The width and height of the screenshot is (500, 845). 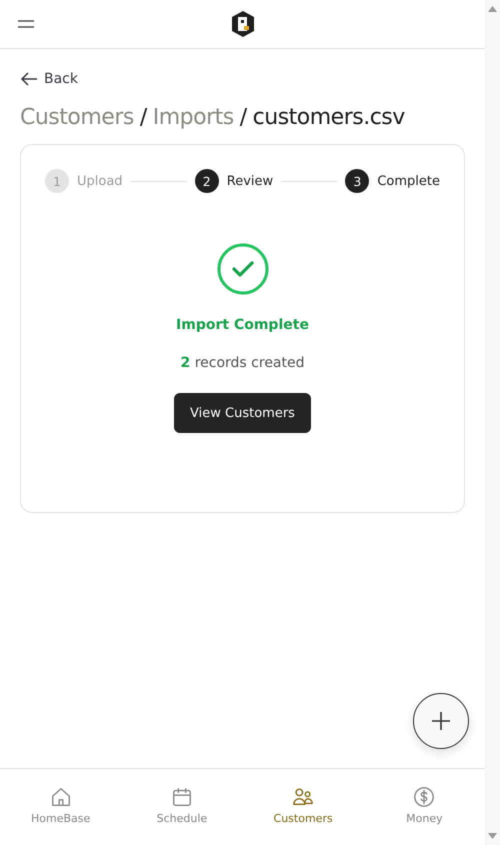 I want to click on view-customers-button: View Customers, so click(x=242, y=413).